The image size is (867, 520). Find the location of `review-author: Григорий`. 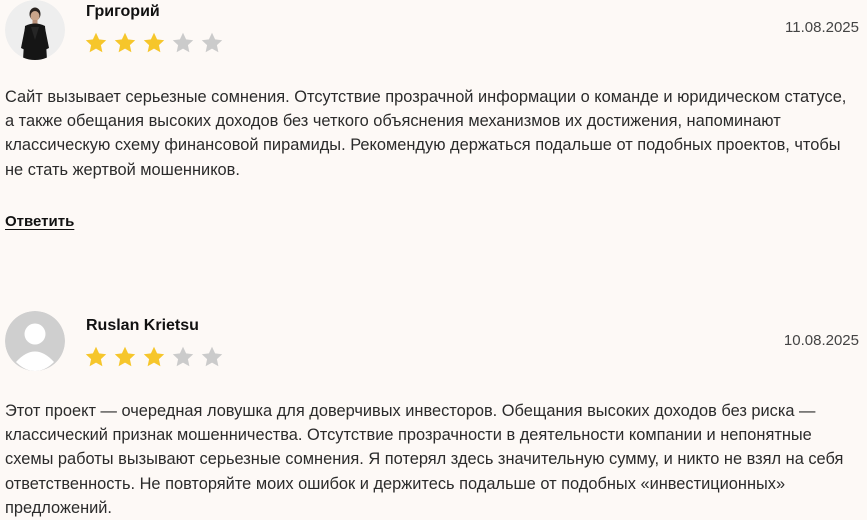

review-author: Григорий is located at coordinates (123, 11).